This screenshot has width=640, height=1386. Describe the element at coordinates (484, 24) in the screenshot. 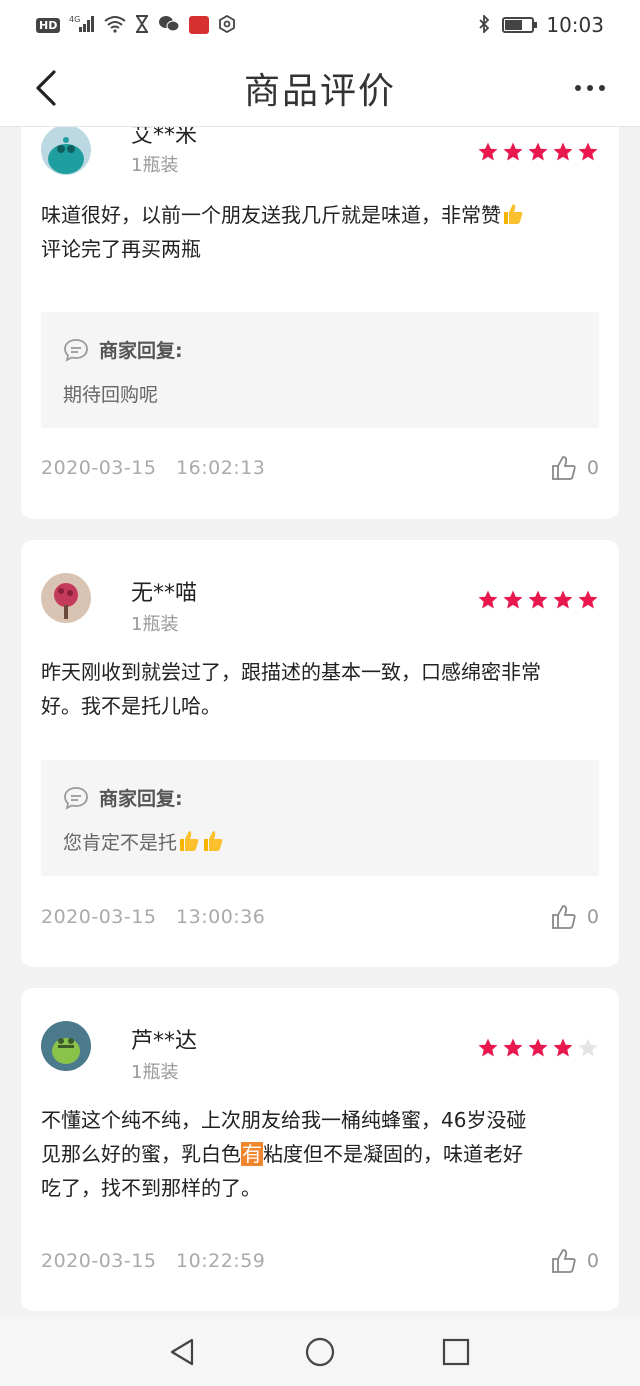

I see `bluetooth-icon` at that location.